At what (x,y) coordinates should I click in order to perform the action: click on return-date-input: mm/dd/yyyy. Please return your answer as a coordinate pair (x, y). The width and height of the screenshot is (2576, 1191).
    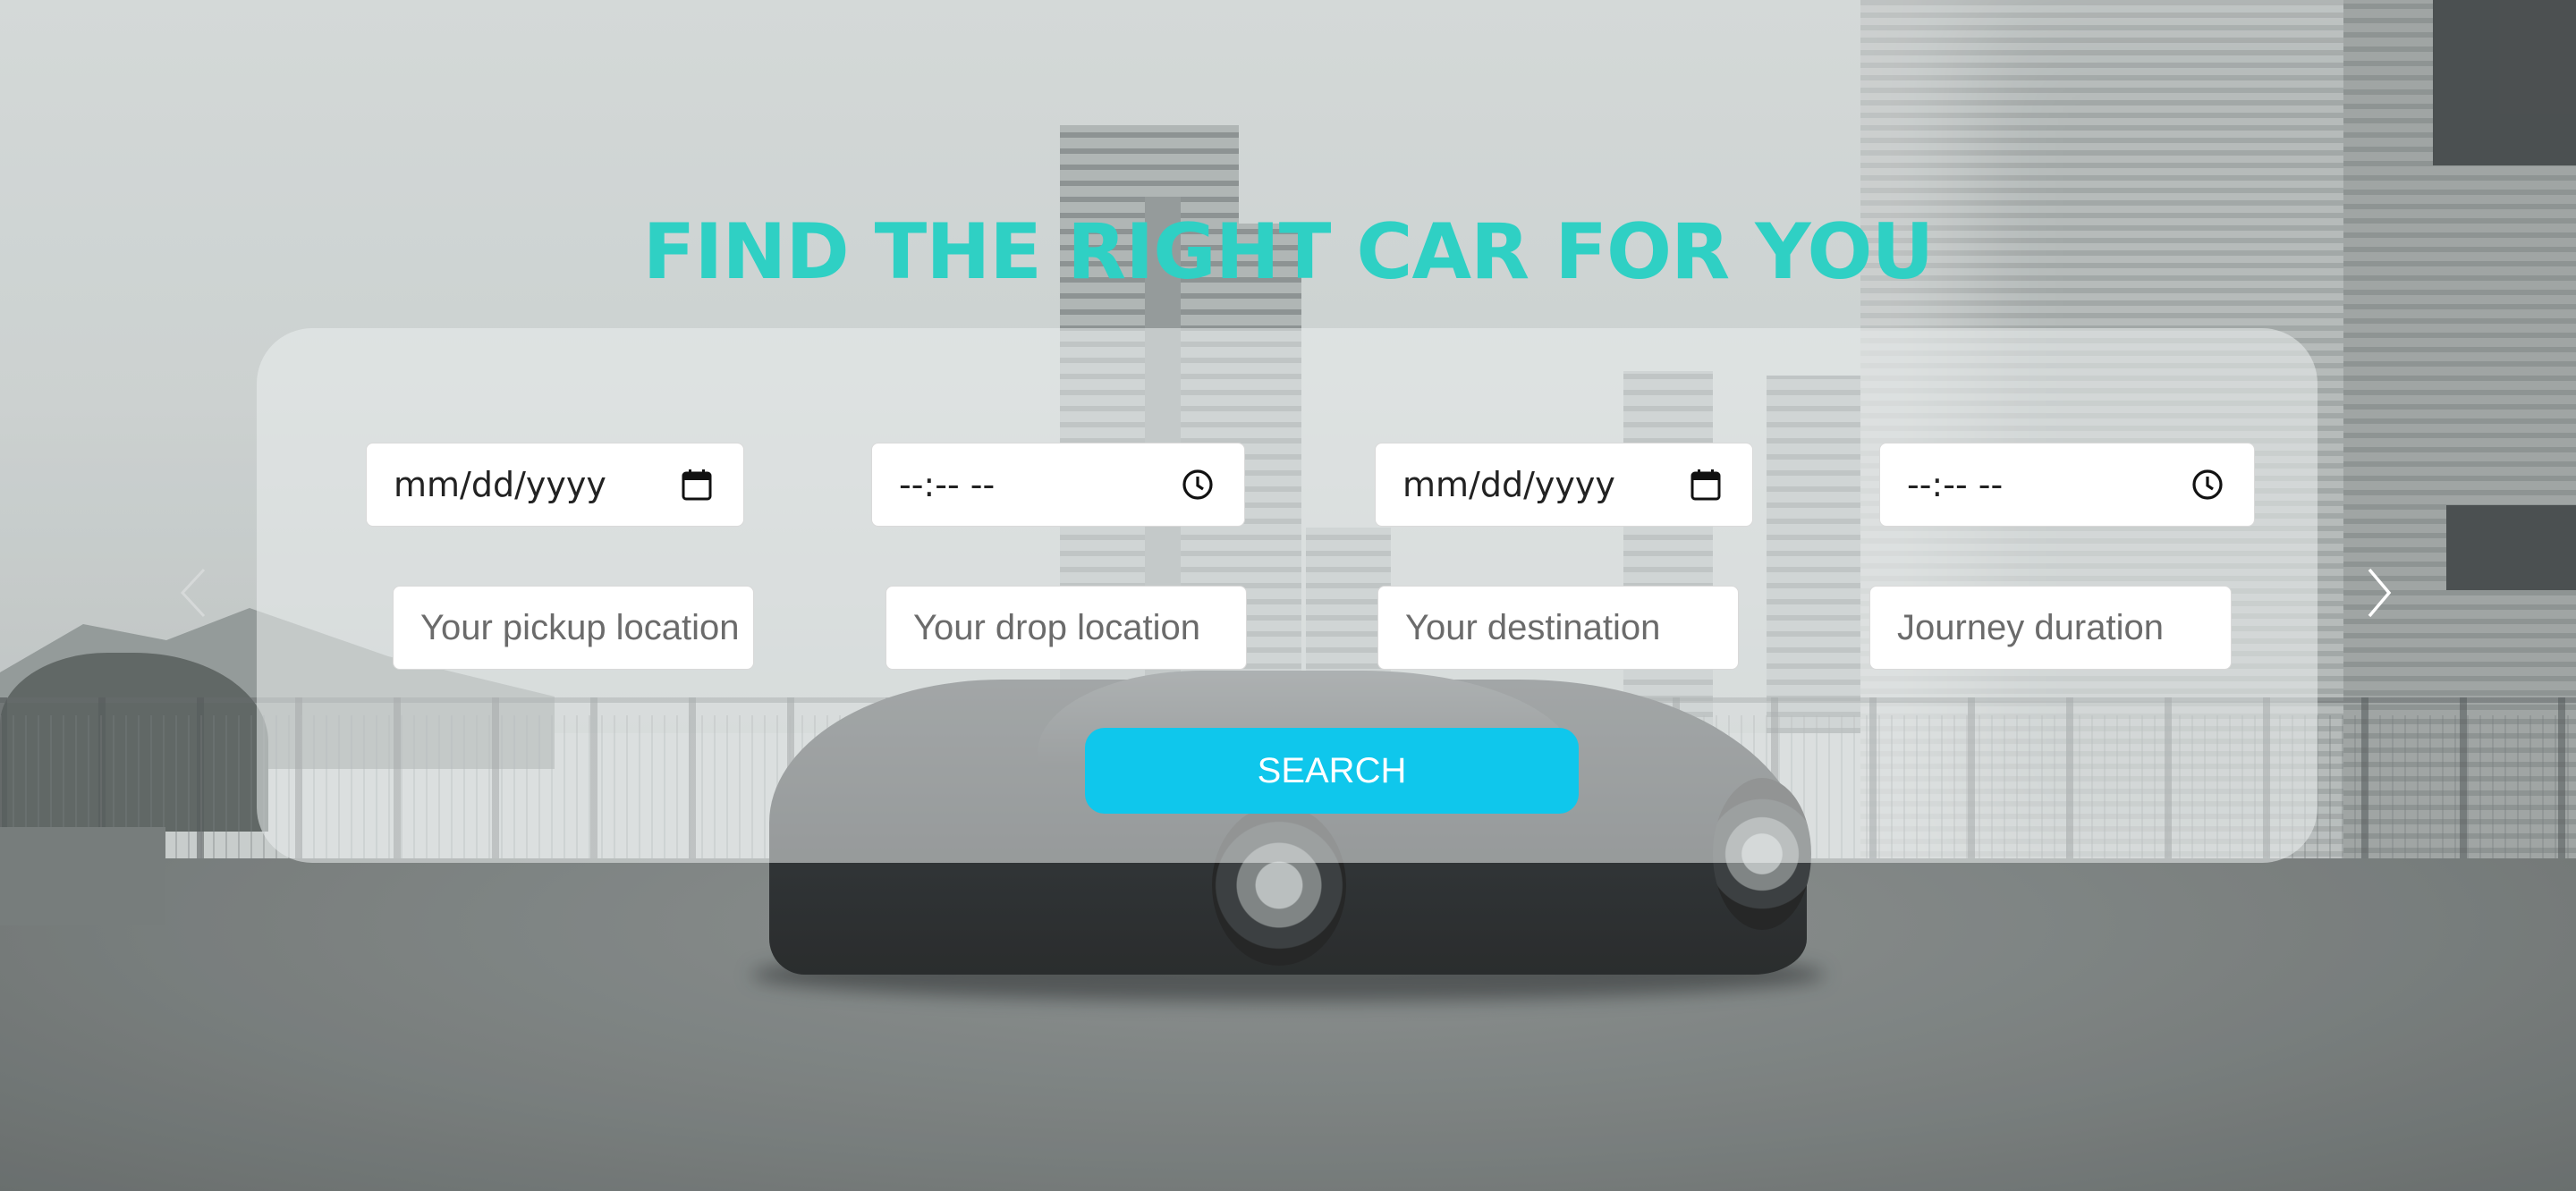
    Looking at the image, I should click on (1564, 485).